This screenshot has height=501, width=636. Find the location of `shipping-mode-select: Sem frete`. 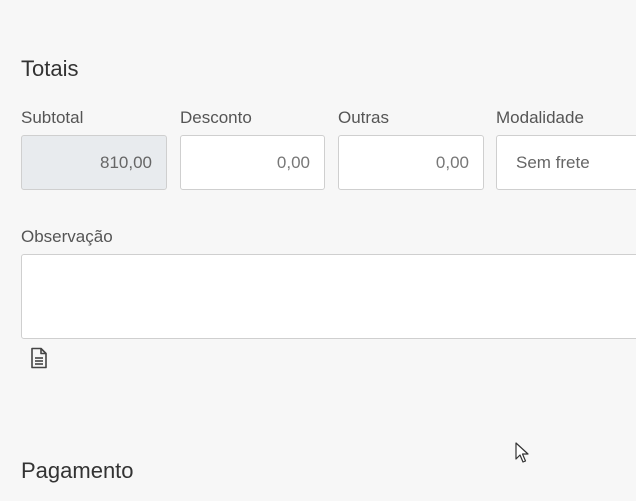

shipping-mode-select: Sem frete is located at coordinates (566, 162).